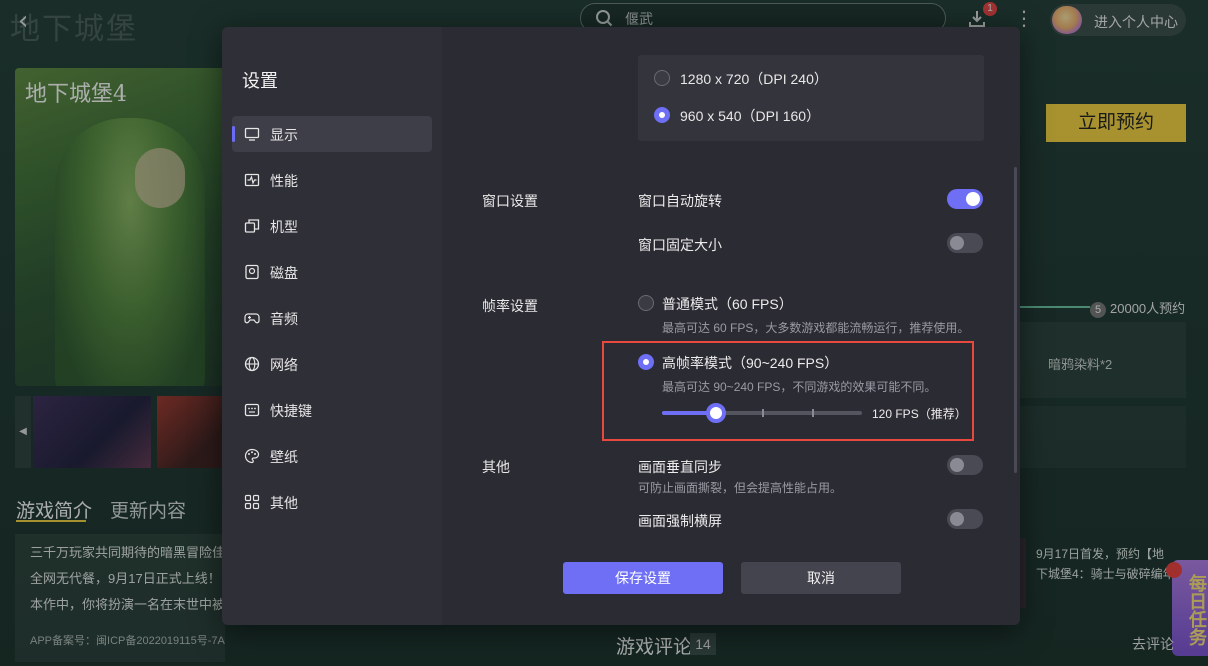  Describe the element at coordinates (680, 467) in the screenshot. I see `vsync-label: 画面垂直同步` at that location.